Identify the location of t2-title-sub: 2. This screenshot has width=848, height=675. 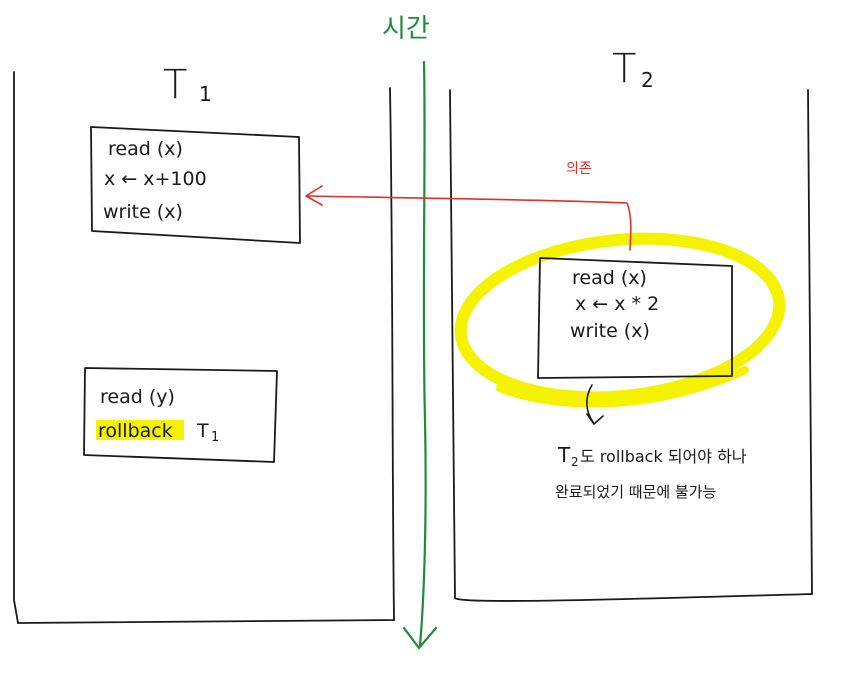
(647, 80).